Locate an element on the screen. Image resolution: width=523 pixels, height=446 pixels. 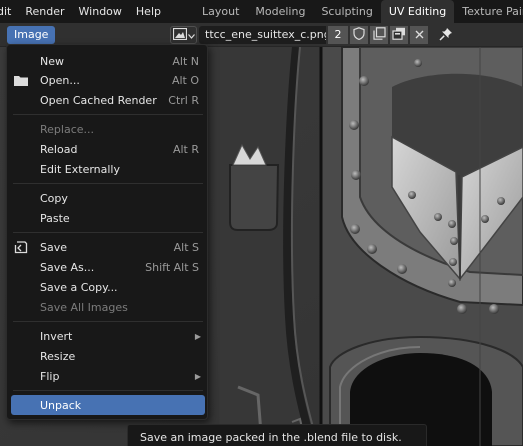
close-icon is located at coordinates (419, 35).